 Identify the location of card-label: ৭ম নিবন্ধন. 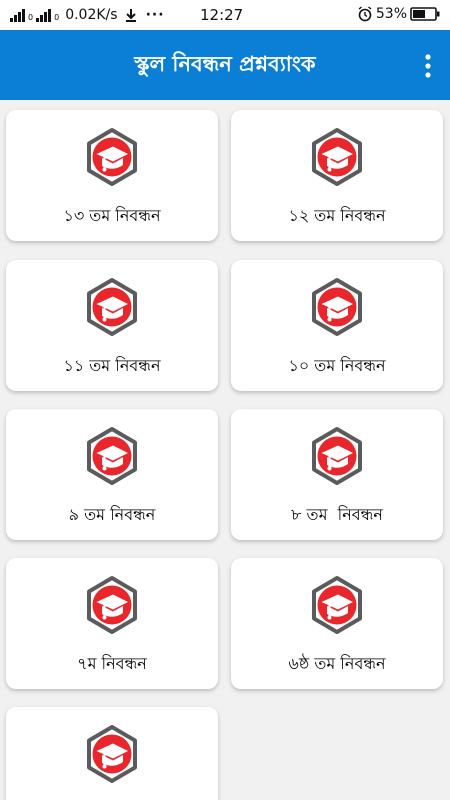
(112, 663).